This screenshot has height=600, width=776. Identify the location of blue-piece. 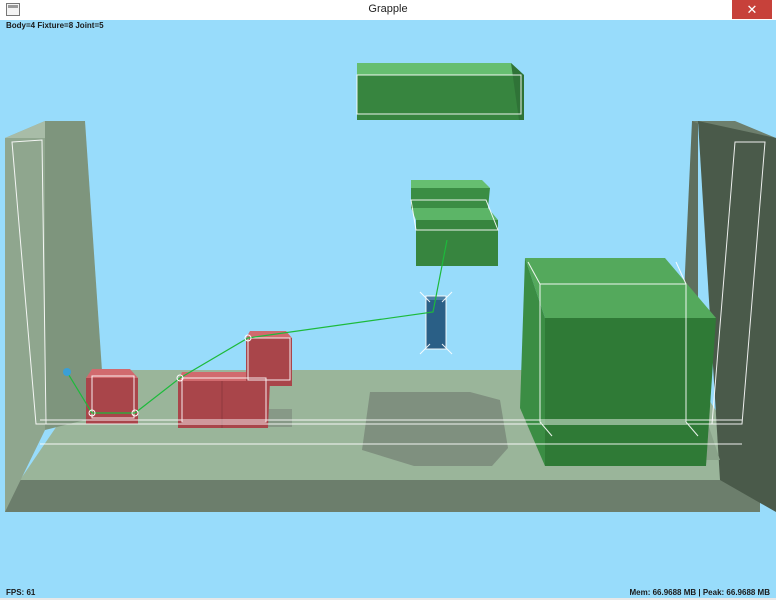
(436, 322).